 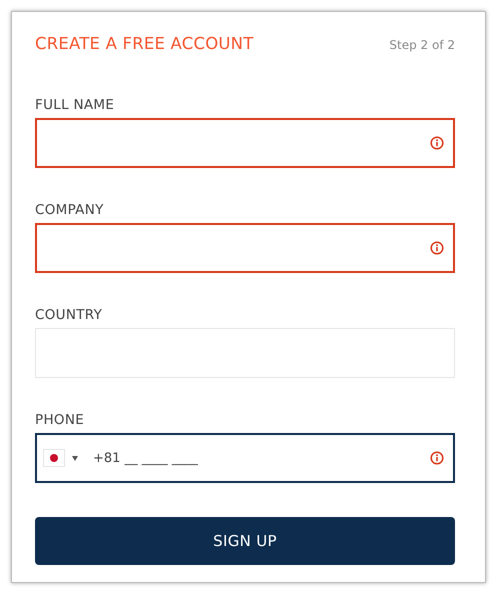 I want to click on phone-field: +81 __ ____ ____, so click(x=245, y=458).